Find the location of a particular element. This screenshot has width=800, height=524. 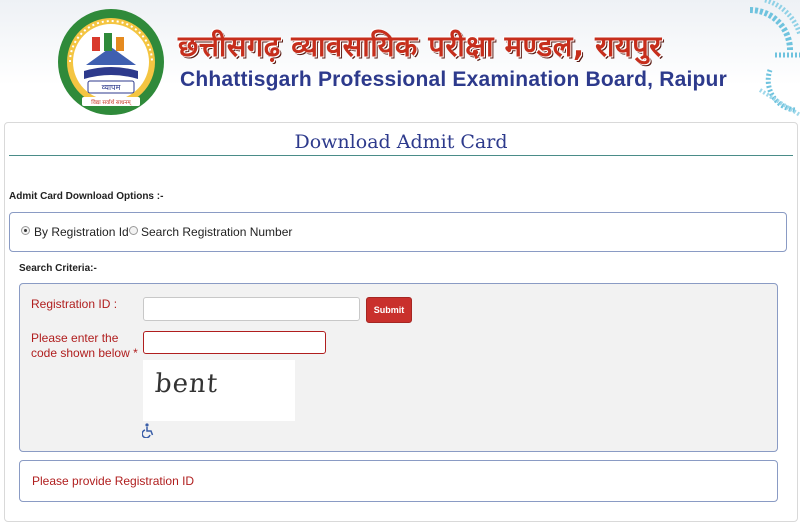

title-divider is located at coordinates (401, 155).